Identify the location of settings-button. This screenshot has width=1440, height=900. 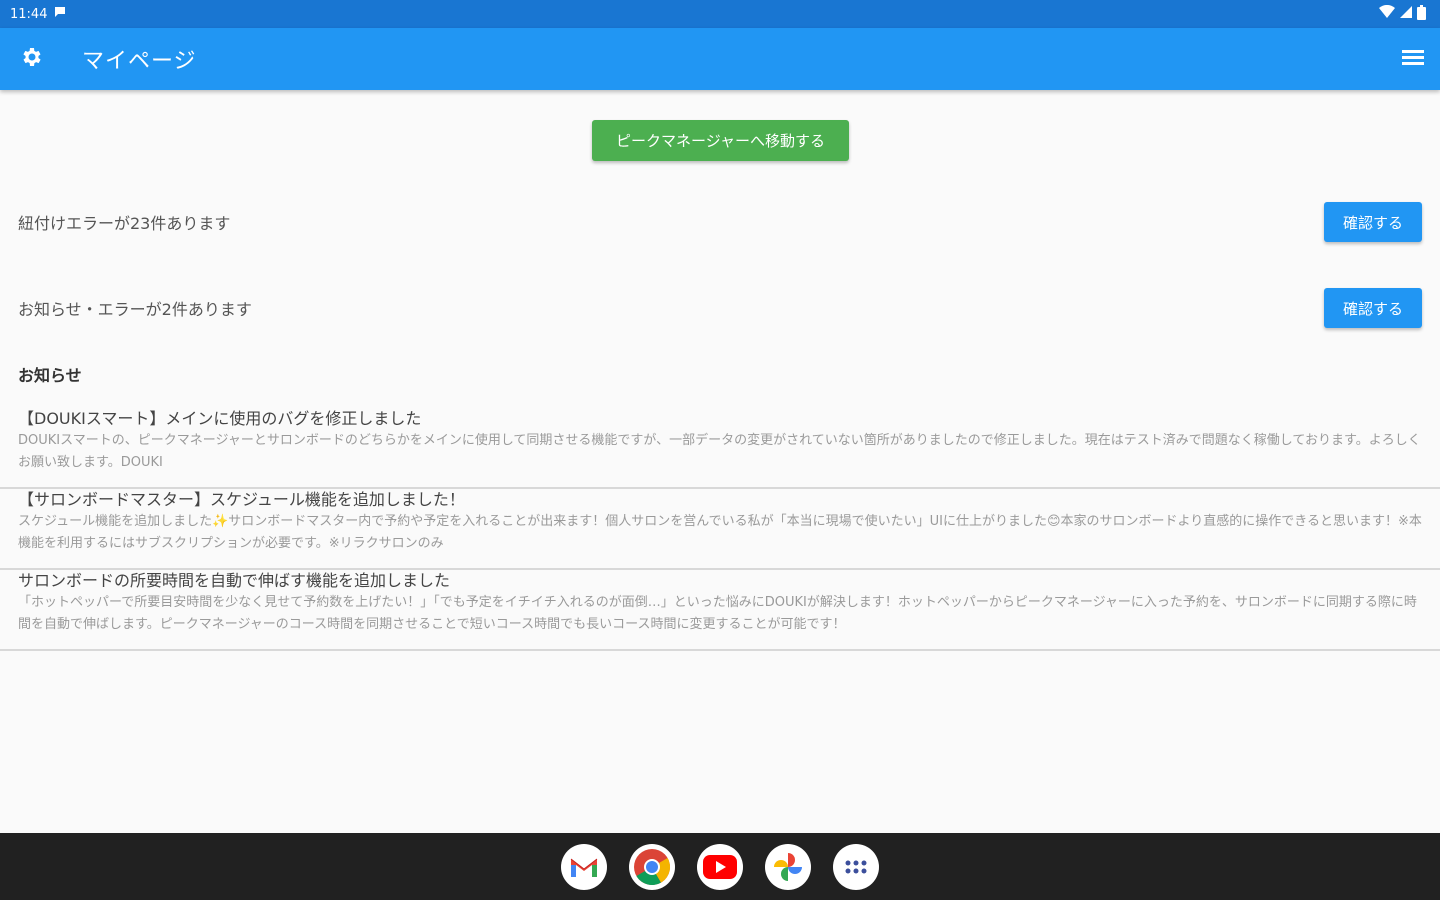
(32, 59).